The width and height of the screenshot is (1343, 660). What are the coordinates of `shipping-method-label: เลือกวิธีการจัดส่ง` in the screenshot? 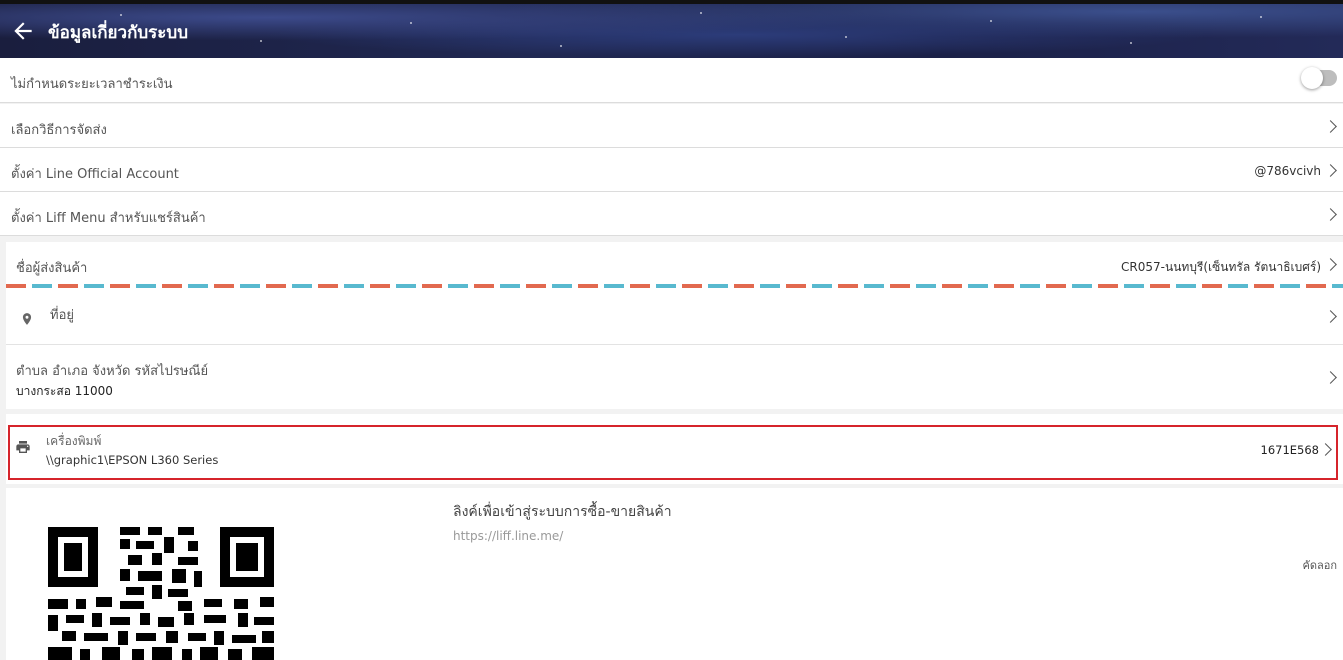 It's located at (59, 130).